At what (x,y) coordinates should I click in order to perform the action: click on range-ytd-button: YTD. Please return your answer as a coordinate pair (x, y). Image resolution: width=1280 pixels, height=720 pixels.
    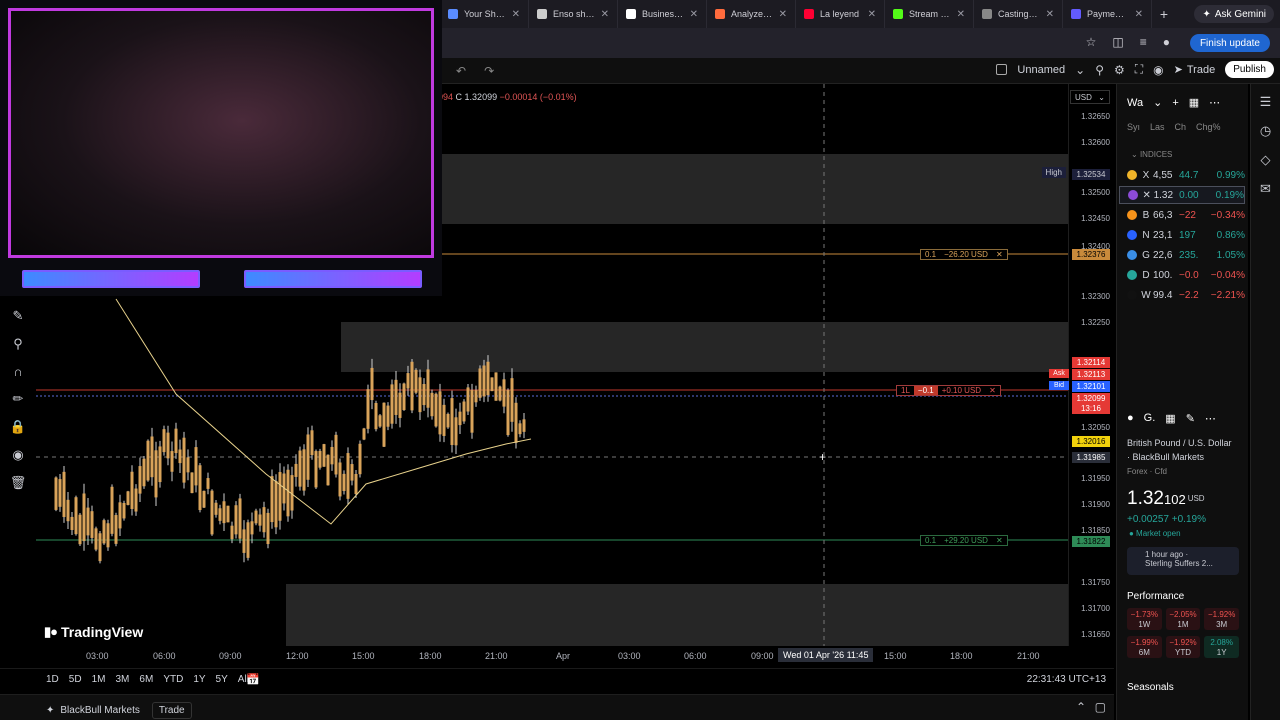
    Looking at the image, I should click on (173, 679).